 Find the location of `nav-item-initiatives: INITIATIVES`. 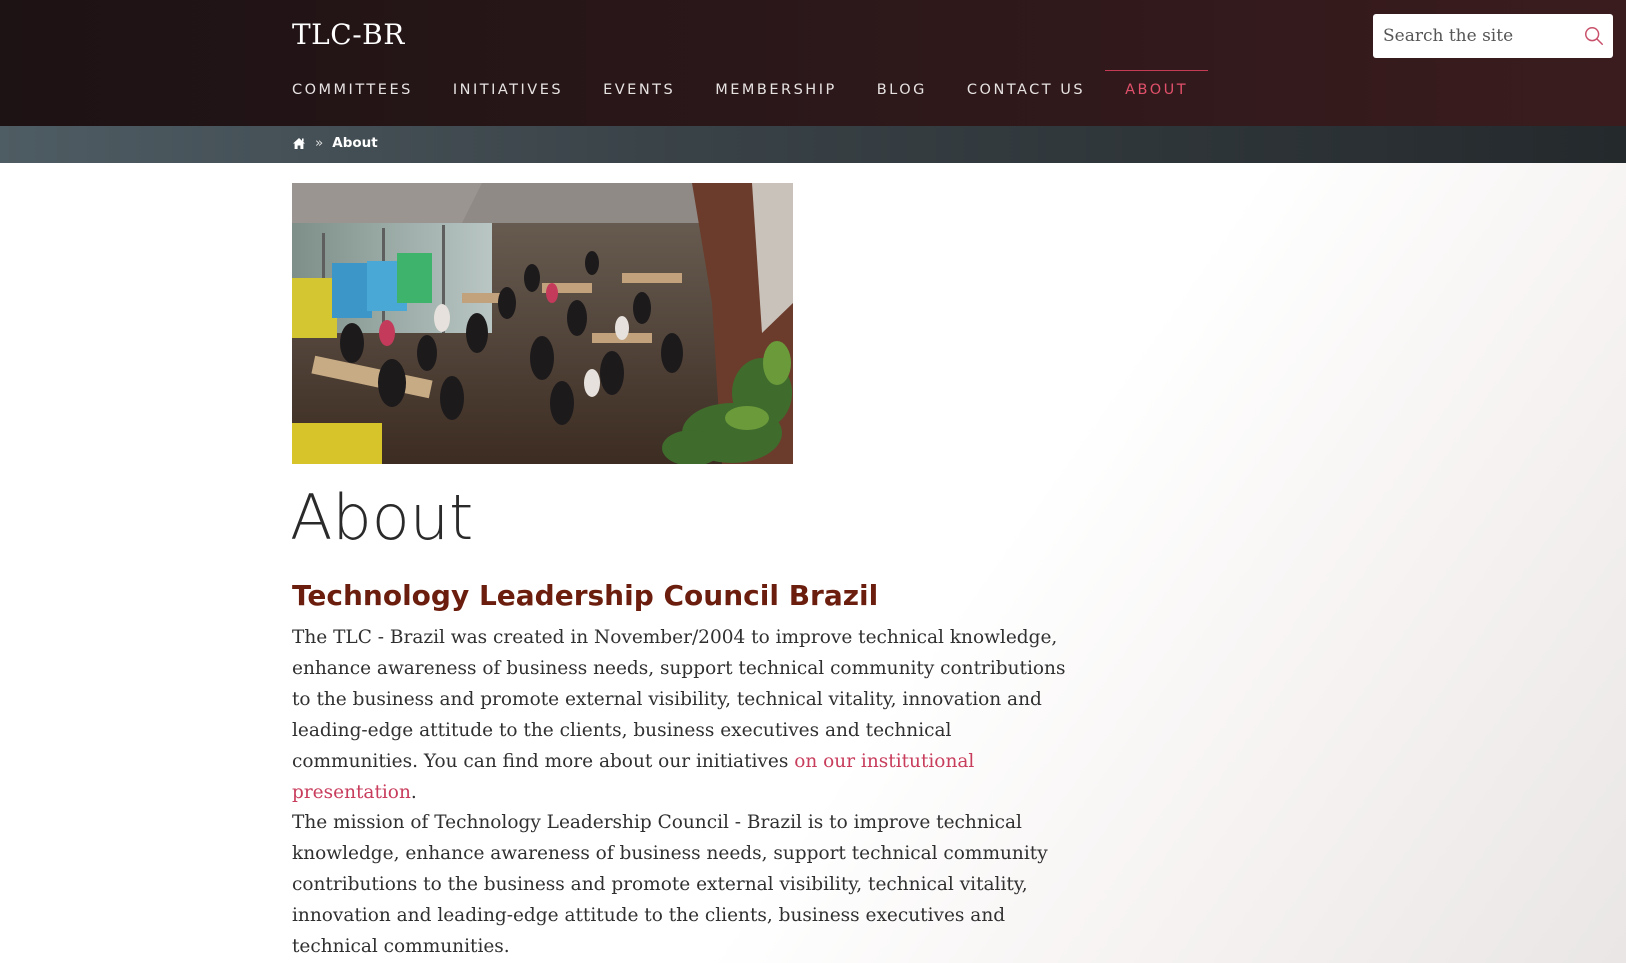

nav-item-initiatives: INITIATIVES is located at coordinates (508, 92).